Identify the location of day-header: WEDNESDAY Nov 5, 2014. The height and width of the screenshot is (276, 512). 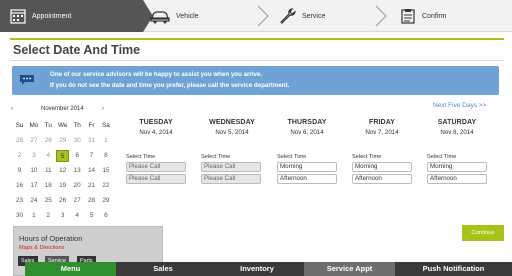
(232, 127).